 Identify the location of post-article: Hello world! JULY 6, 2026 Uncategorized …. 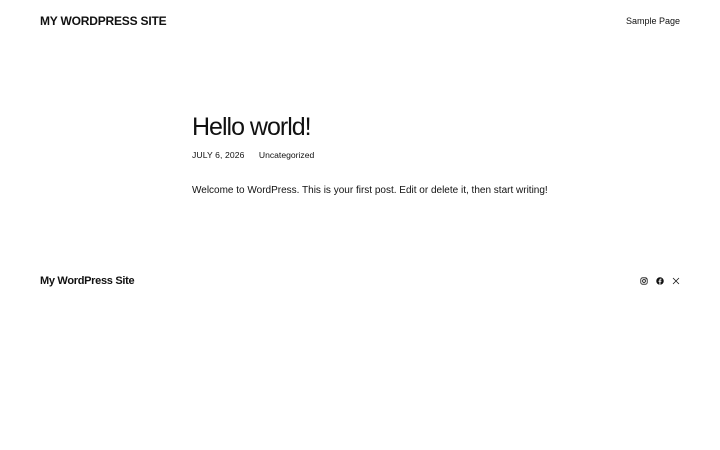
(402, 153).